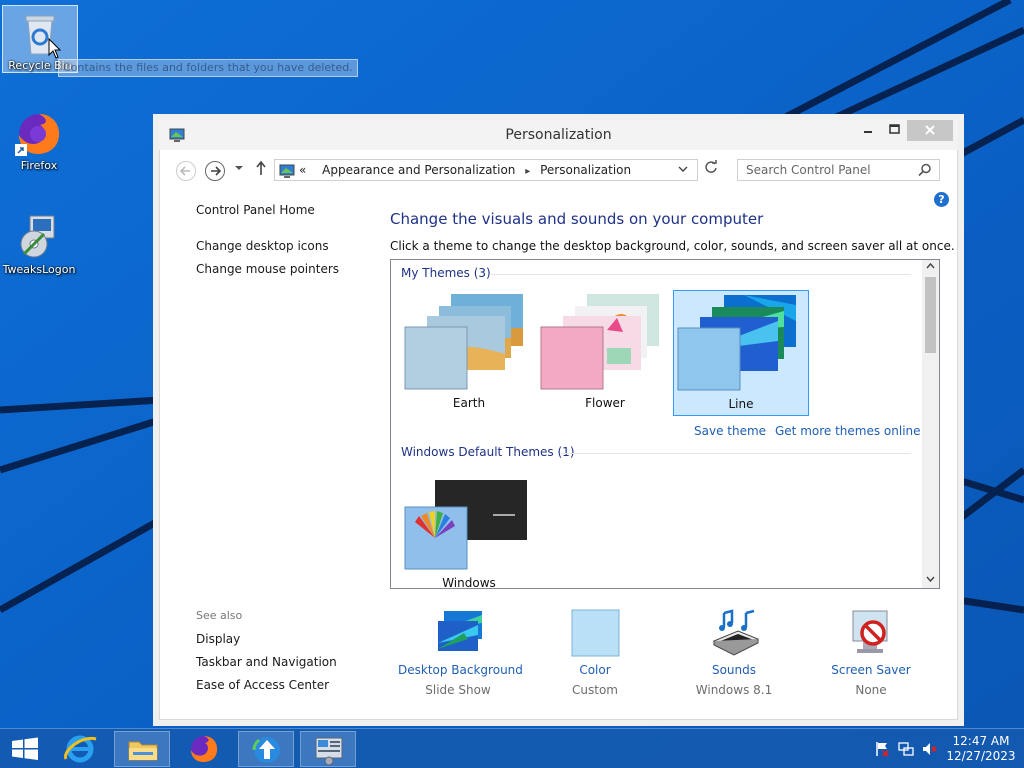  Describe the element at coordinates (595, 690) in the screenshot. I see `setting-value: Custom` at that location.